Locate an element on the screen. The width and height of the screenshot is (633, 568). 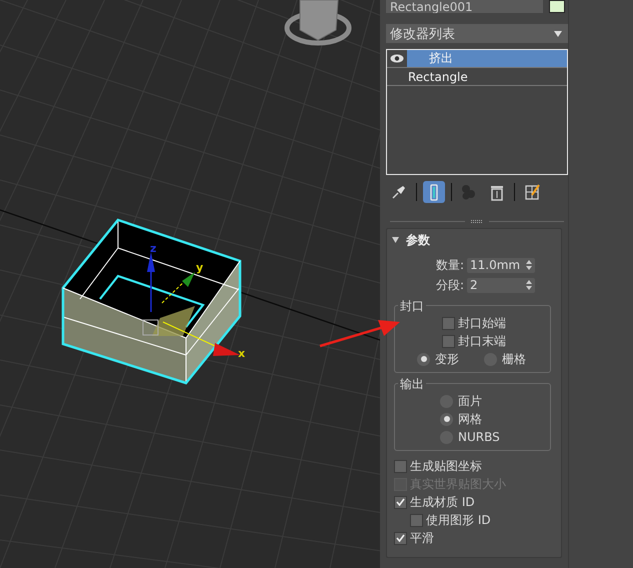
checkbox-label: 使用图形 ID is located at coordinates (458, 520).